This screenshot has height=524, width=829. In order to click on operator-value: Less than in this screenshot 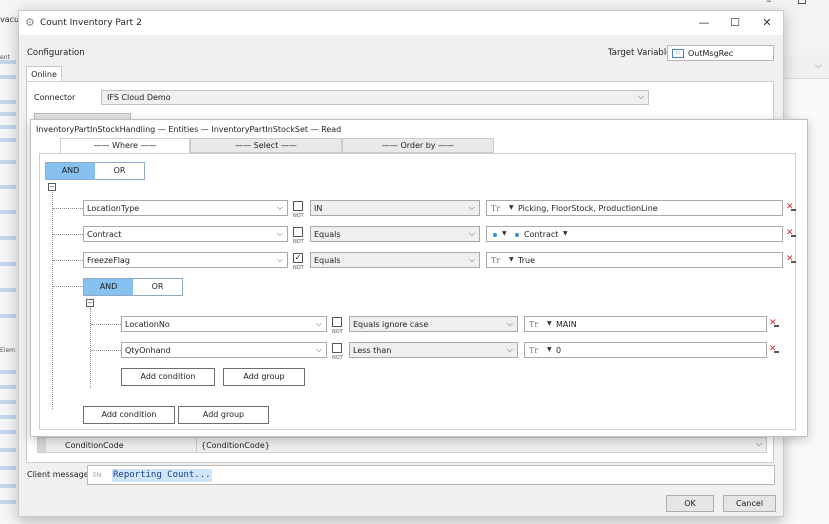, I will do `click(372, 350)`.